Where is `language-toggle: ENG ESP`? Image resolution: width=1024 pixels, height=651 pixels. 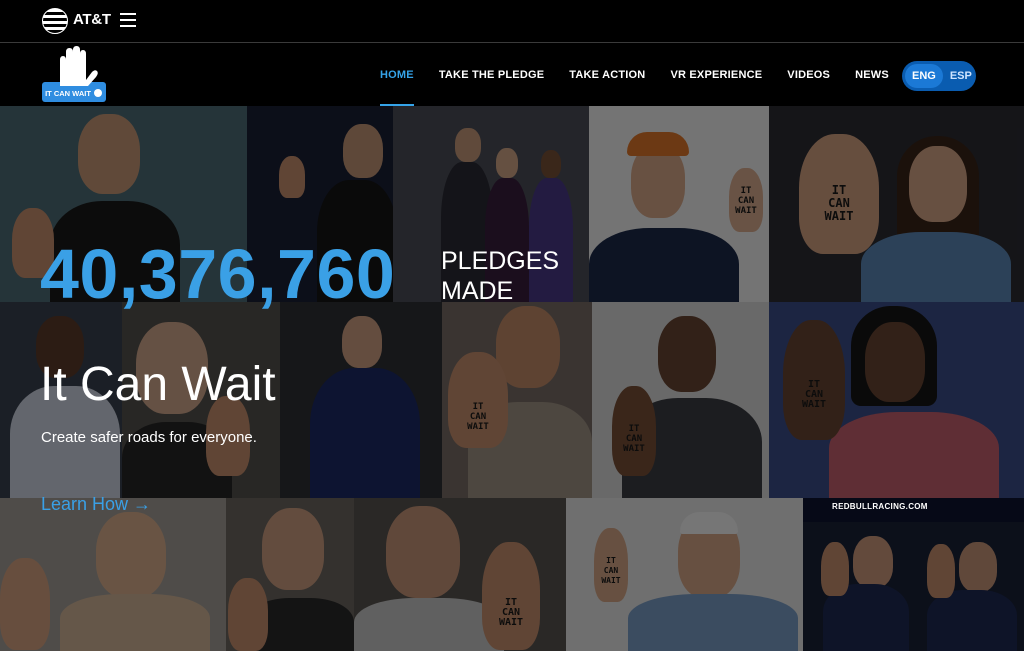
language-toggle: ENG ESP is located at coordinates (939, 76).